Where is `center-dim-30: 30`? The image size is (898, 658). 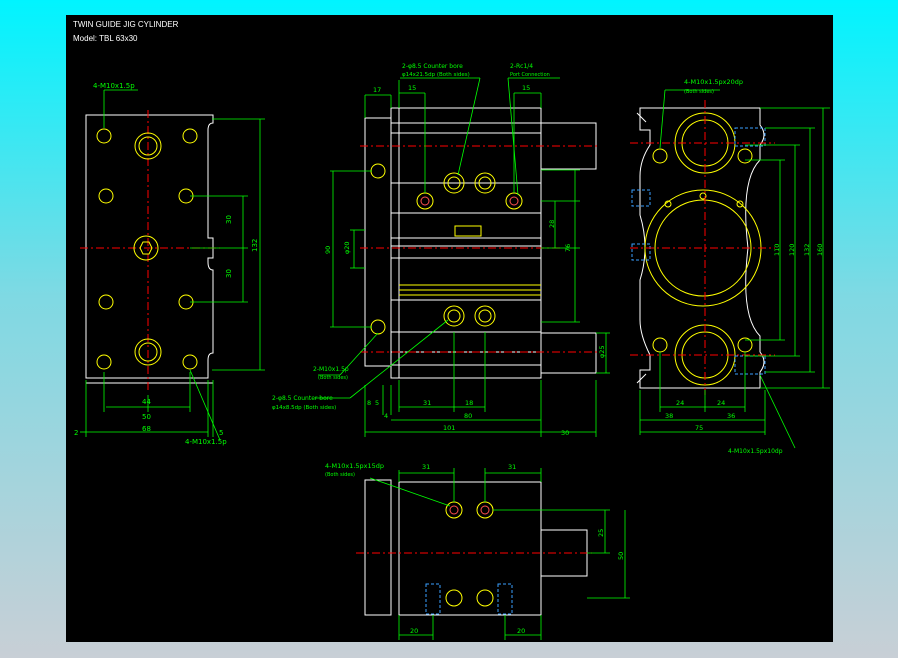
center-dim-30: 30 is located at coordinates (565, 433).